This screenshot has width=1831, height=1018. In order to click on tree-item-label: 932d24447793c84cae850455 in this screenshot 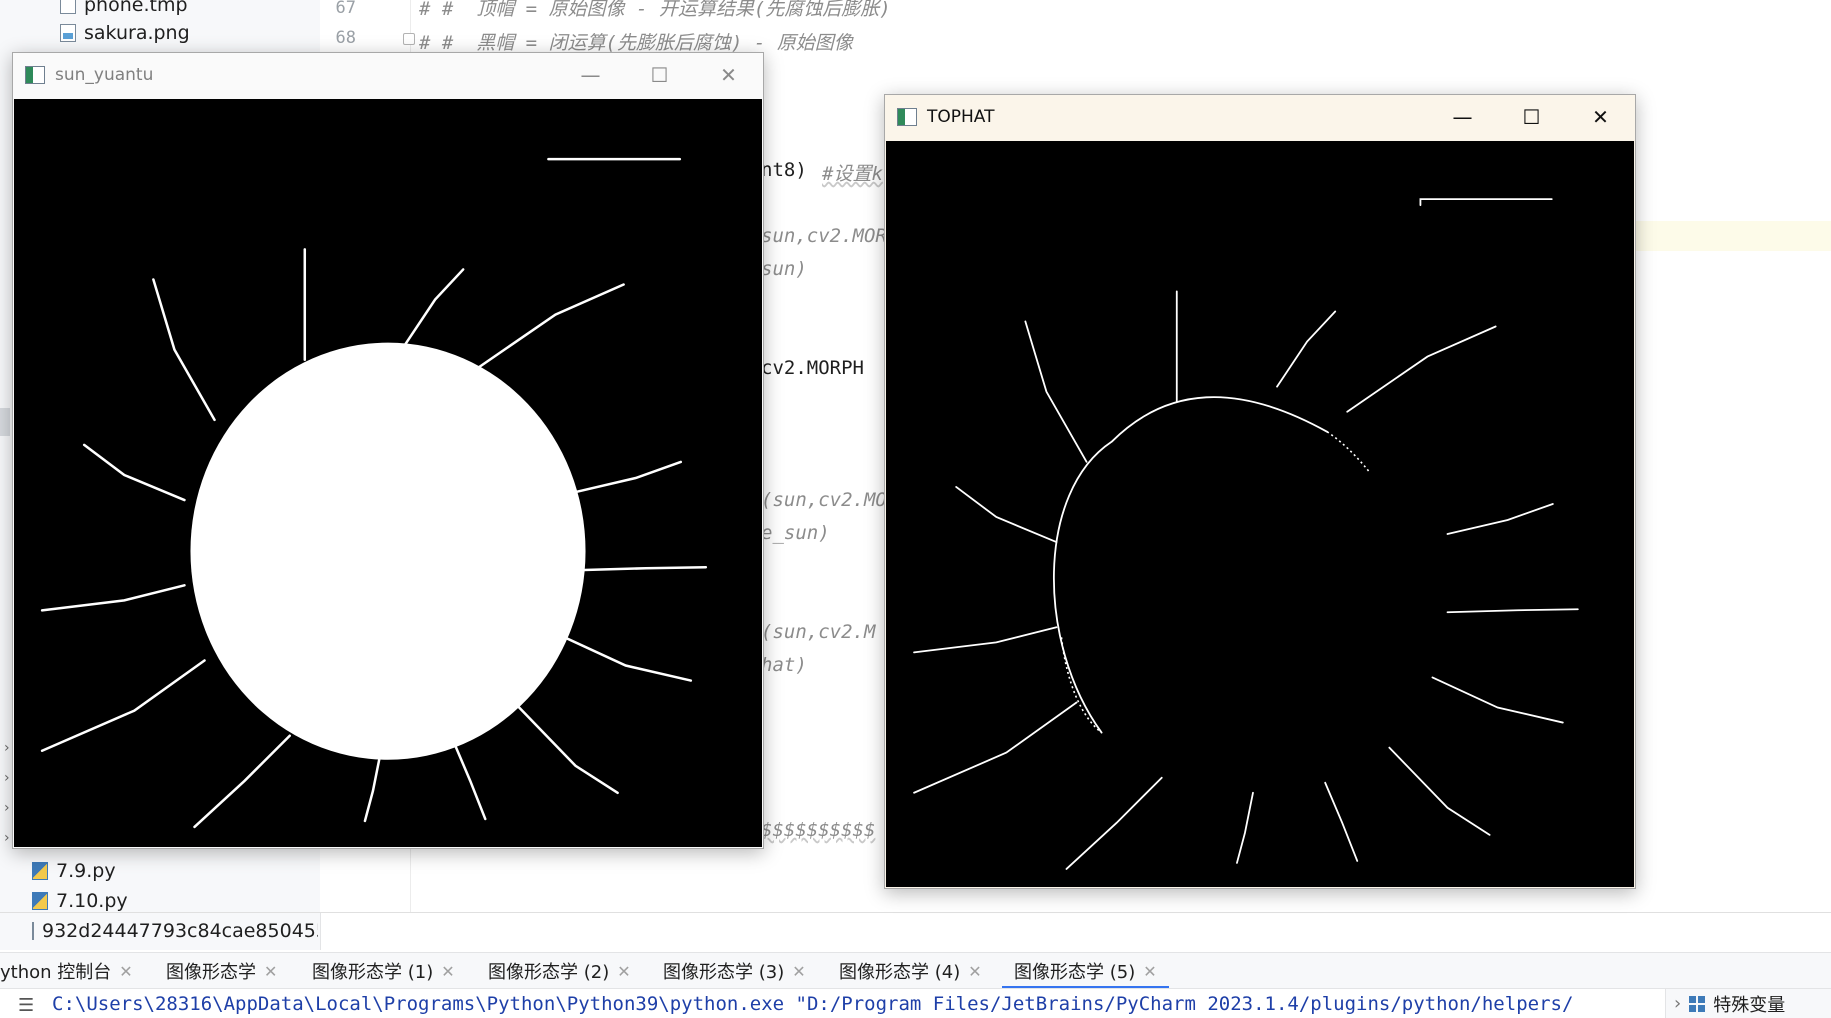, I will do `click(180, 931)`.